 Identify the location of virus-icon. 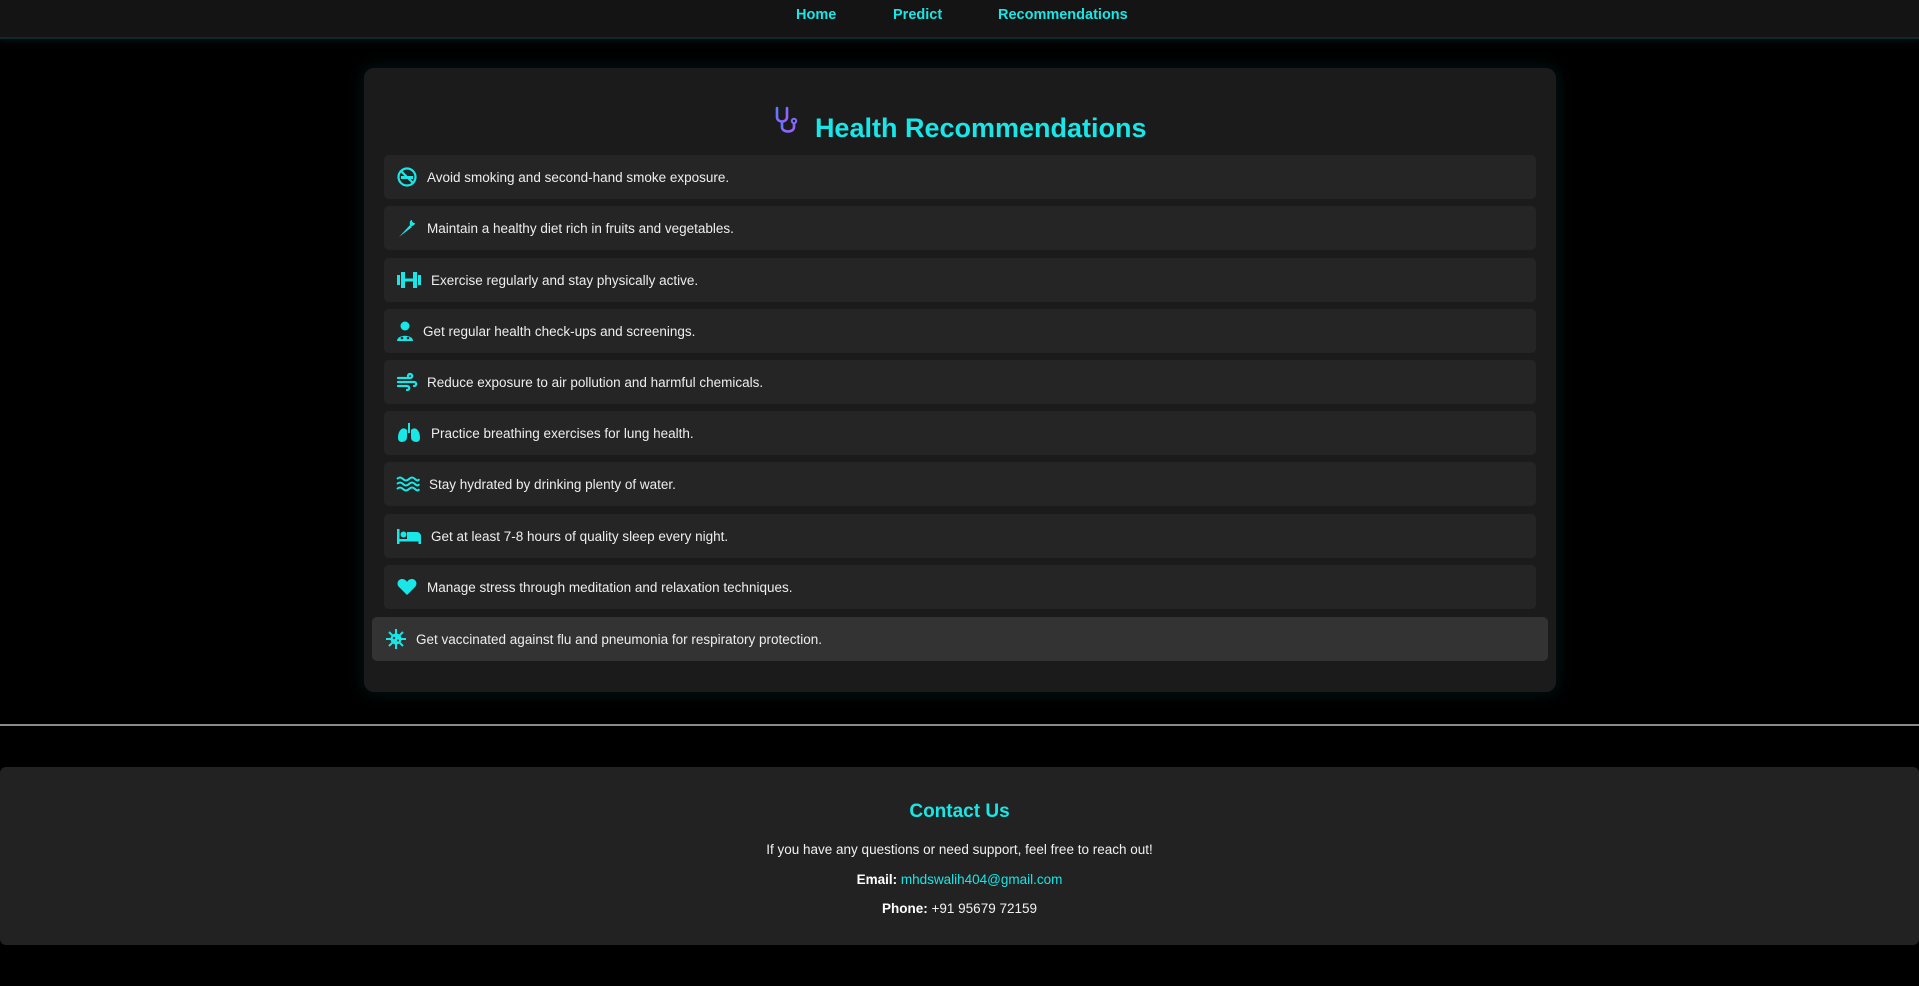
(396, 639).